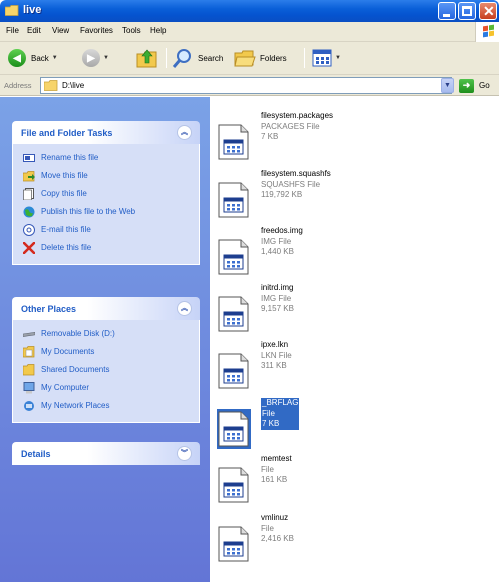 The width and height of the screenshot is (499, 582). What do you see at coordinates (55, 58) in the screenshot?
I see `back-dropdown-icon: ▼` at bounding box center [55, 58].